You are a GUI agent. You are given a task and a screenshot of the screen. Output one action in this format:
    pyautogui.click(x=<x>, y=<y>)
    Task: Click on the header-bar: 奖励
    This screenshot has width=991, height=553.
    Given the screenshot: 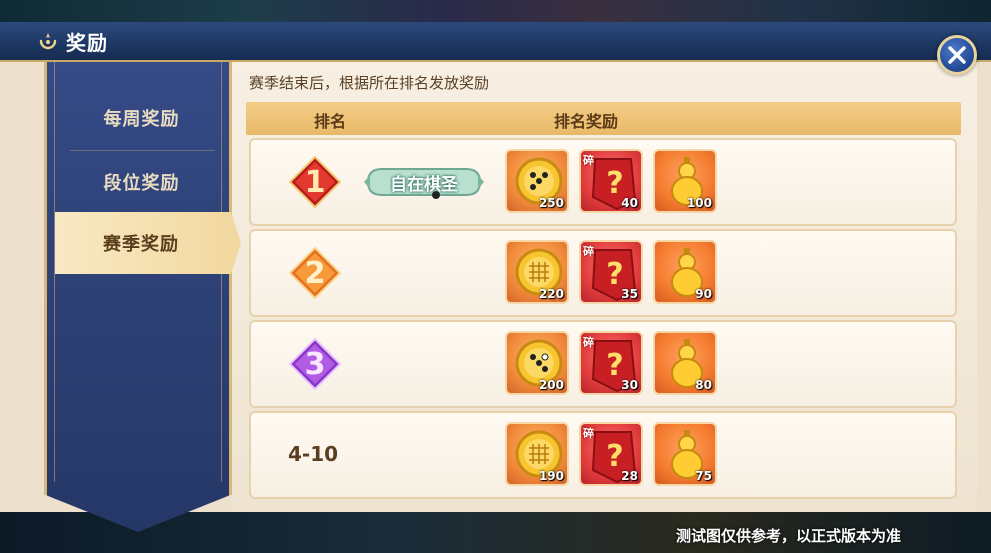 What is the action you would take?
    pyautogui.click(x=495, y=42)
    